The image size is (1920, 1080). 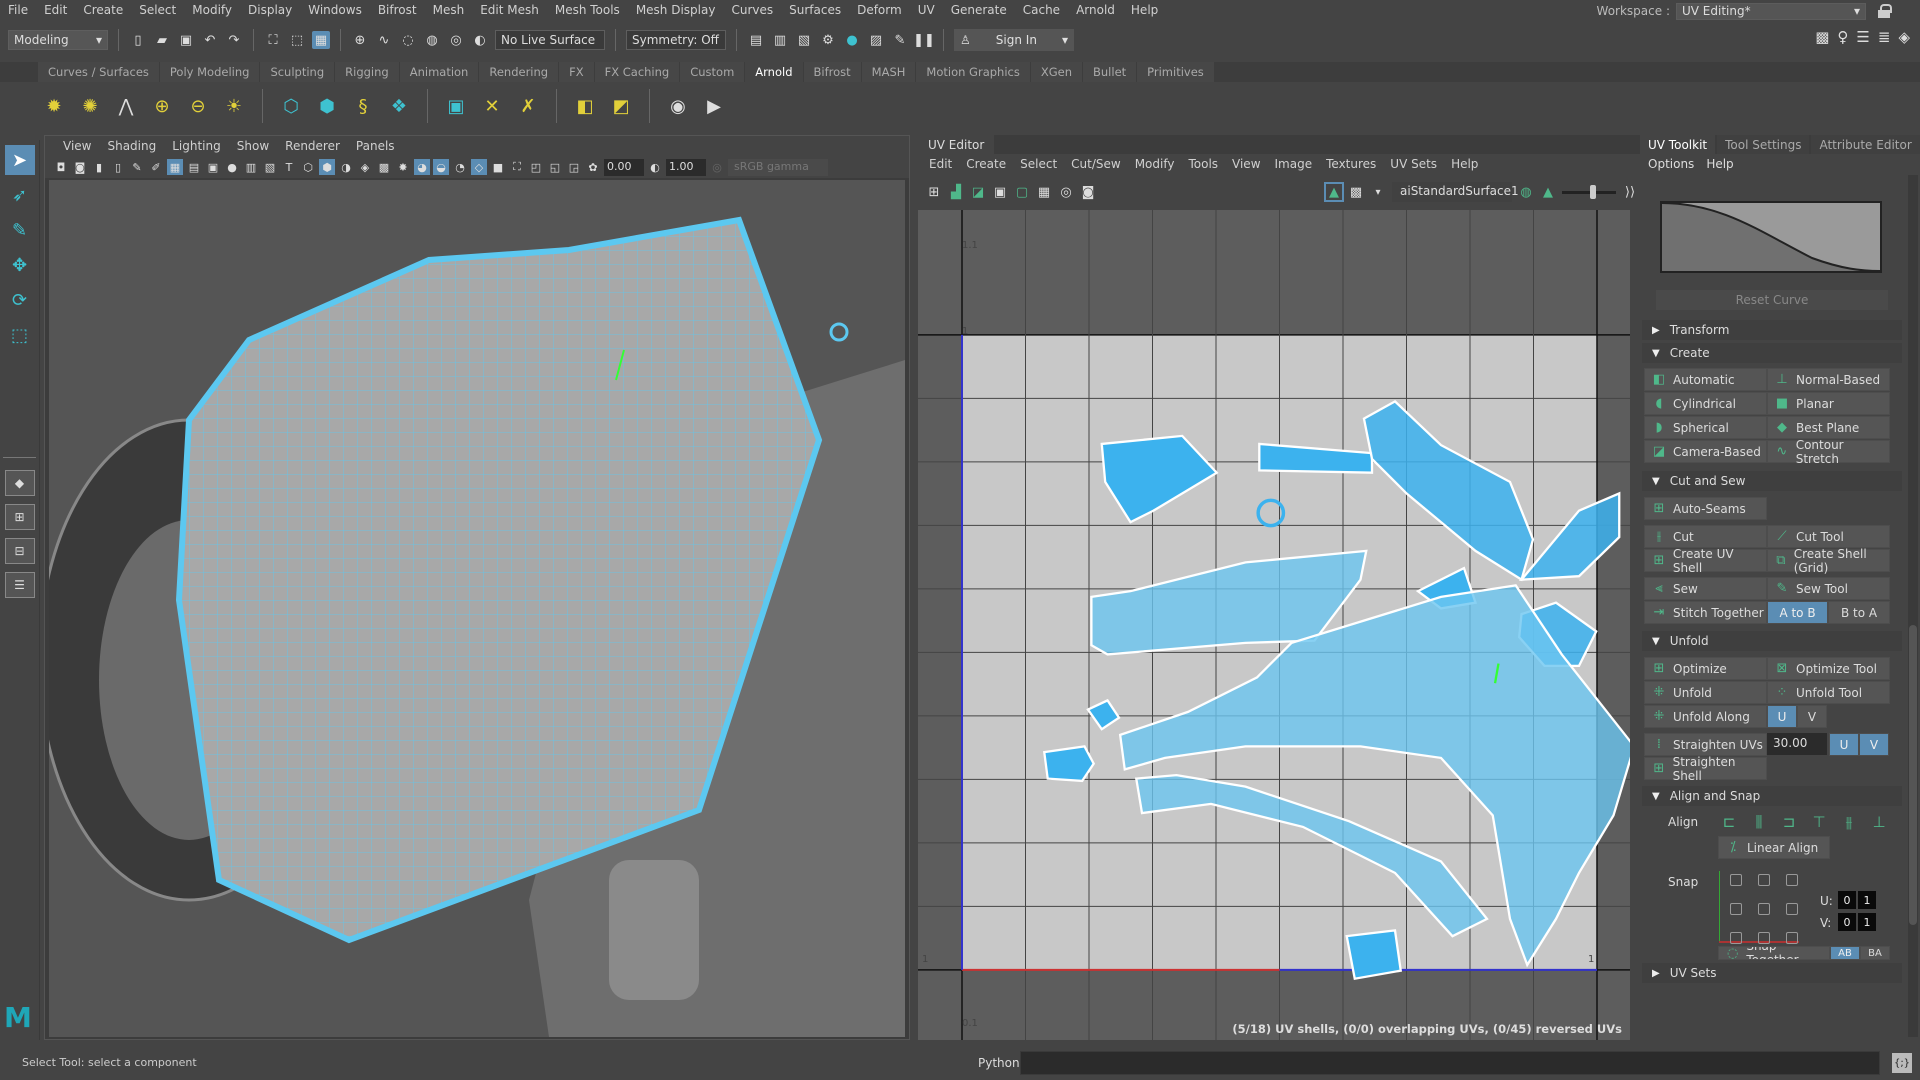 I want to click on shelf-tab-motion-graphics: Motion Graphics, so click(x=973, y=72).